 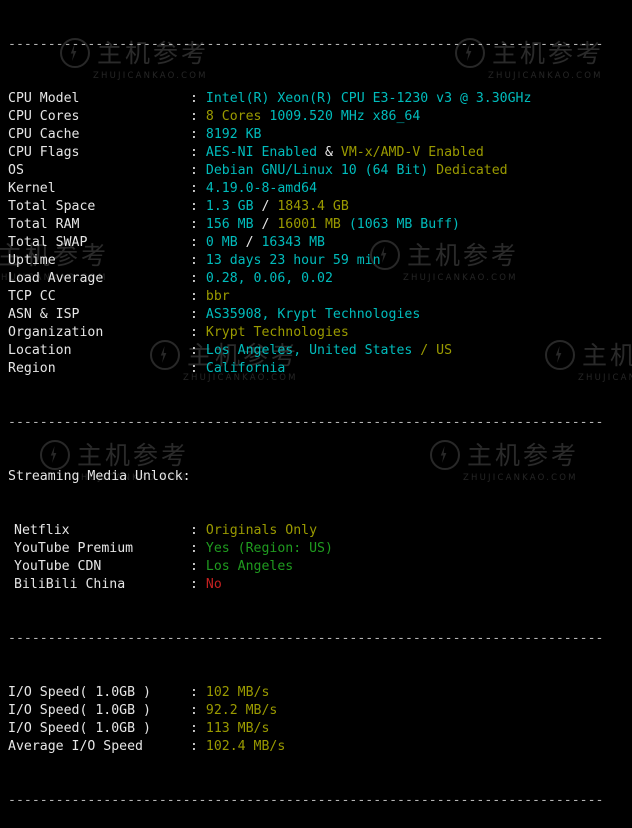 What do you see at coordinates (313, 314) in the screenshot?
I see `info-row-value: AS35908, Krypt Technologies` at bounding box center [313, 314].